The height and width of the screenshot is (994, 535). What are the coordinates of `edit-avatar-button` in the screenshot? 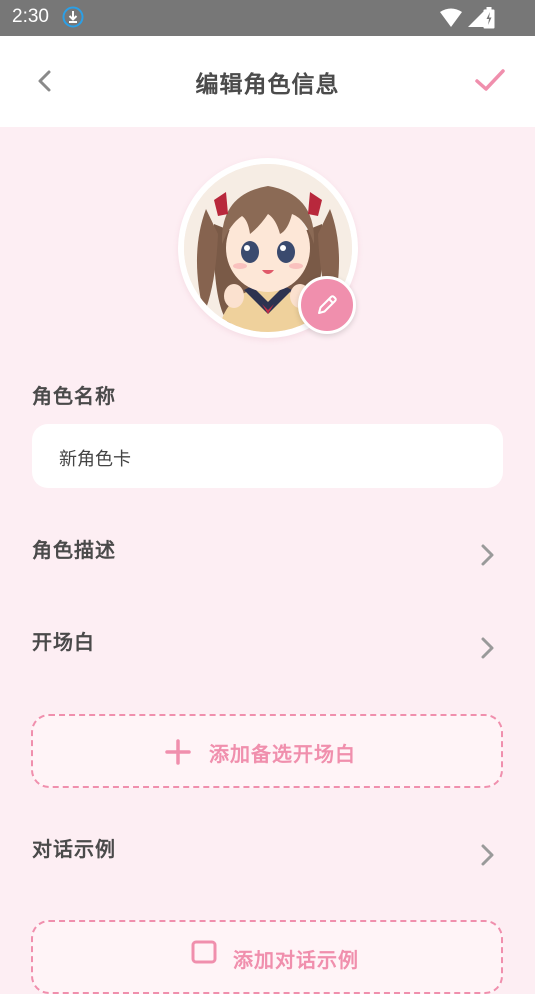 It's located at (327, 305).